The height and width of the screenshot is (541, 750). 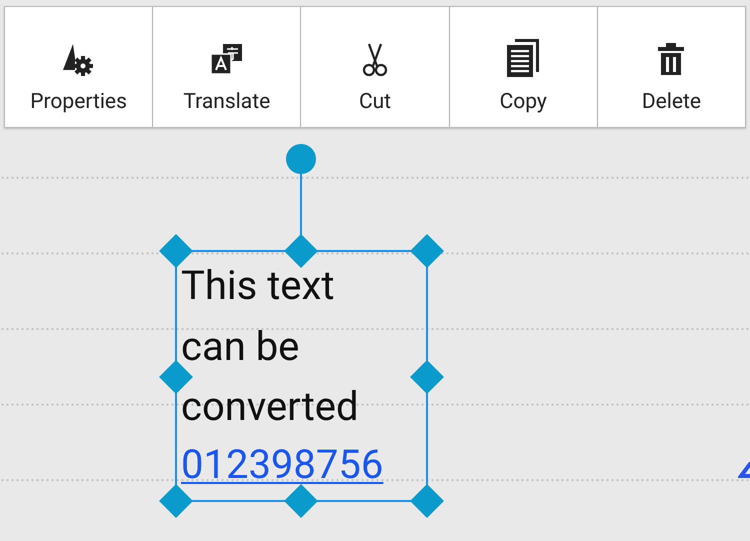 What do you see at coordinates (227, 67) in the screenshot?
I see `toolbar-button: Translate` at bounding box center [227, 67].